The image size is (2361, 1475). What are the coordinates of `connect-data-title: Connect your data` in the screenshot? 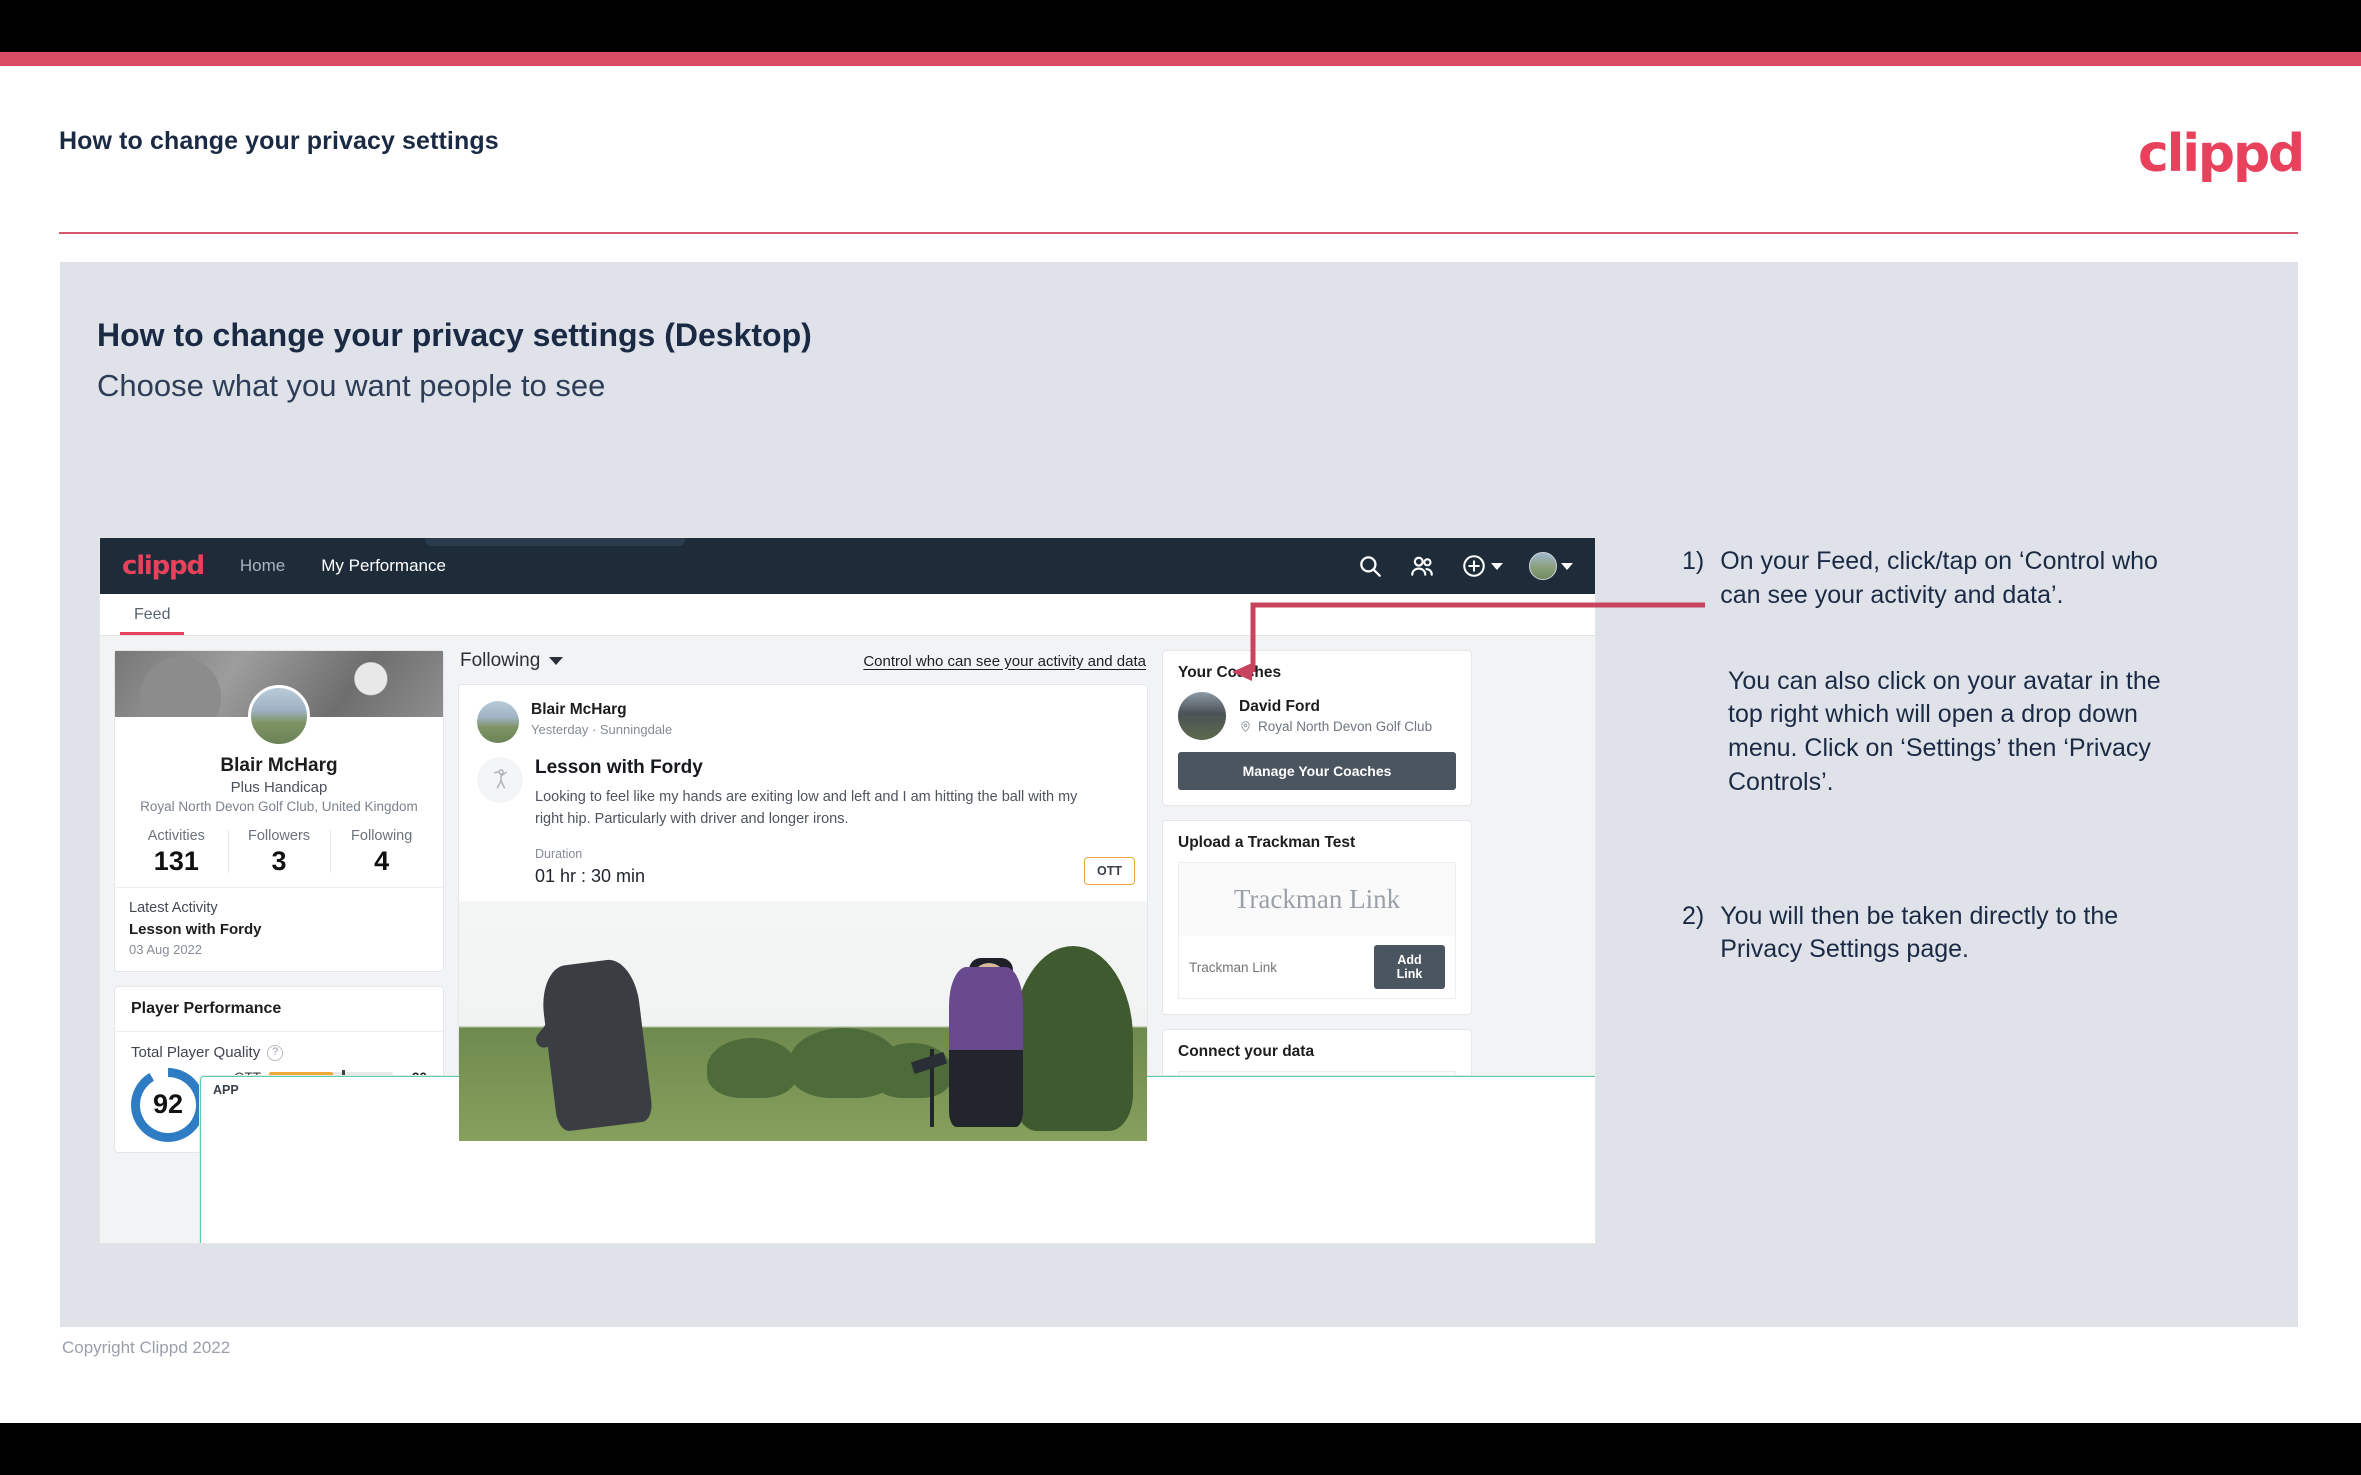 It's located at (1246, 1051).